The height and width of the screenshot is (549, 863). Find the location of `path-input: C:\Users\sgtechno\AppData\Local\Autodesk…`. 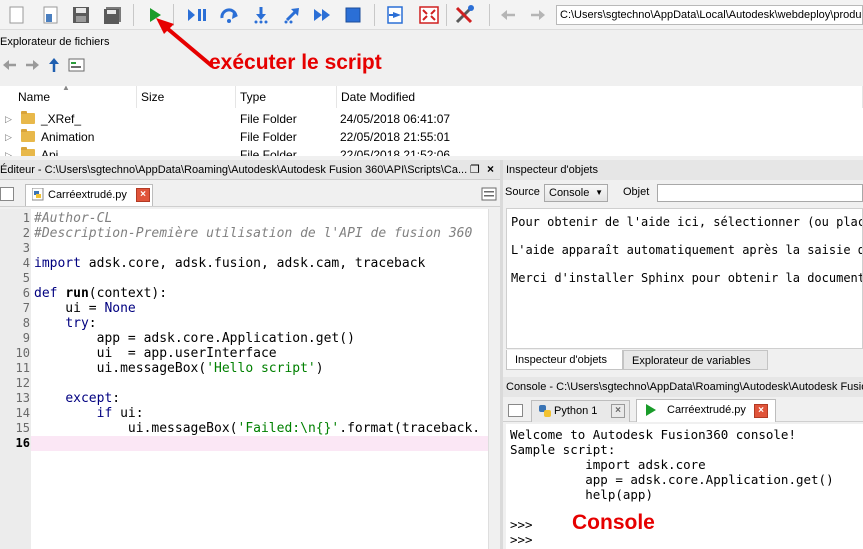

path-input: C:\Users\sgtechno\AppData\Local\Autodesk… is located at coordinates (709, 15).